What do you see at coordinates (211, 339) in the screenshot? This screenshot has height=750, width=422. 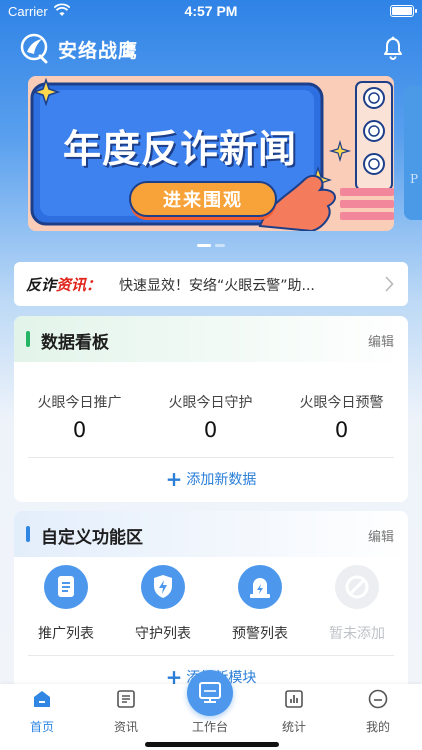 I see `data-board-header: 数据看板 编辑` at bounding box center [211, 339].